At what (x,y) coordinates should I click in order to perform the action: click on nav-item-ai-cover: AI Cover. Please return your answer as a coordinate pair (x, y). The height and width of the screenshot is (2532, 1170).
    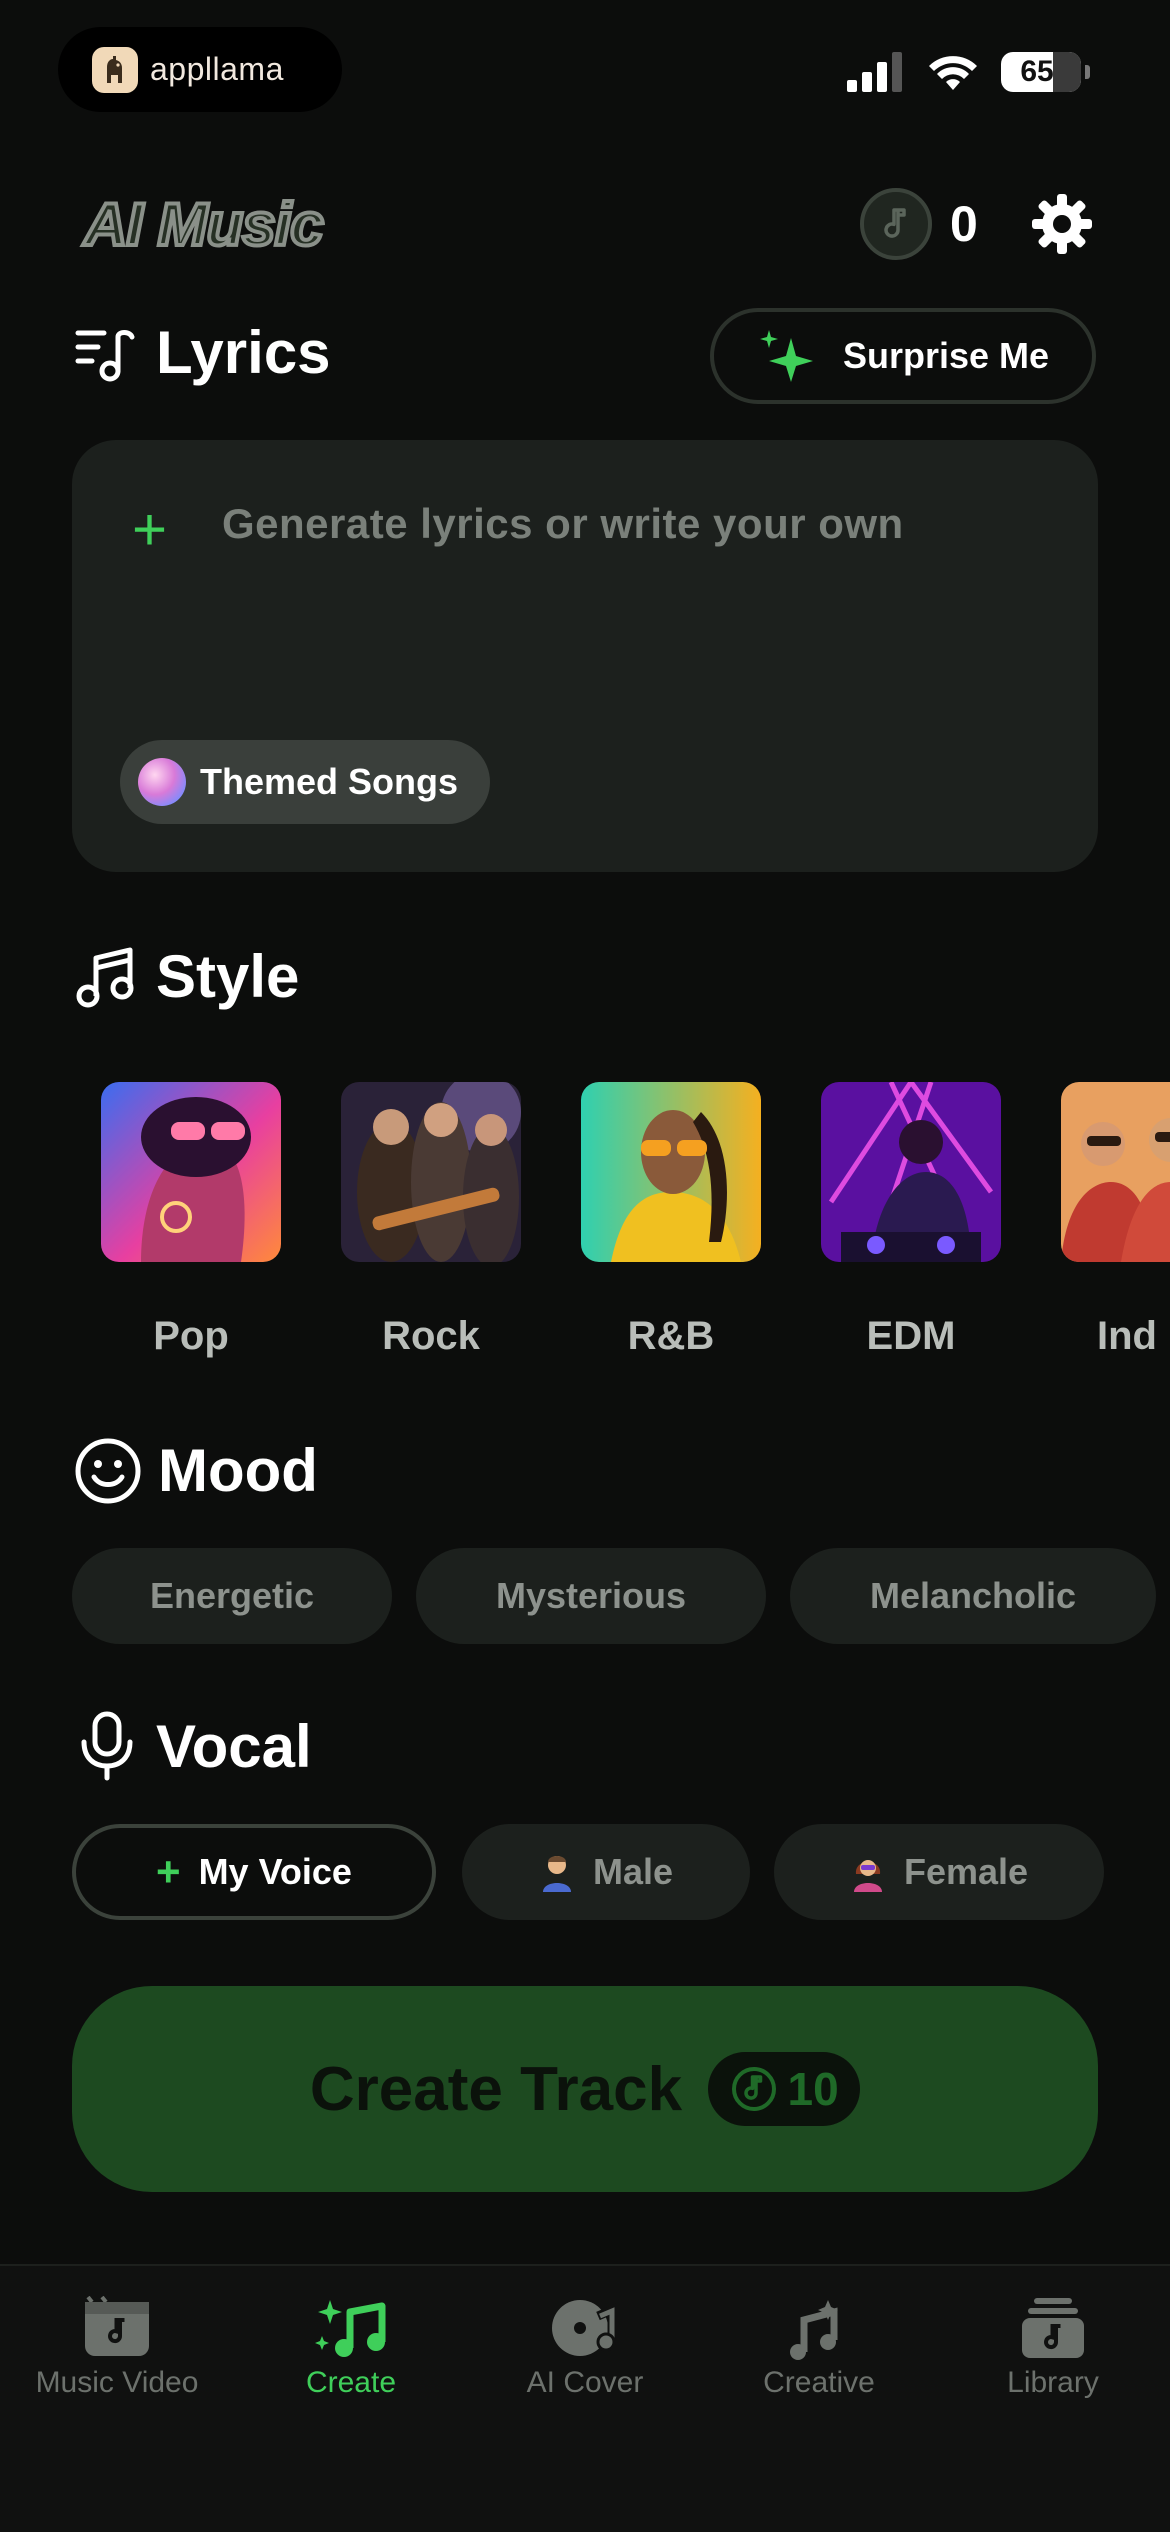
    Looking at the image, I should click on (585, 2348).